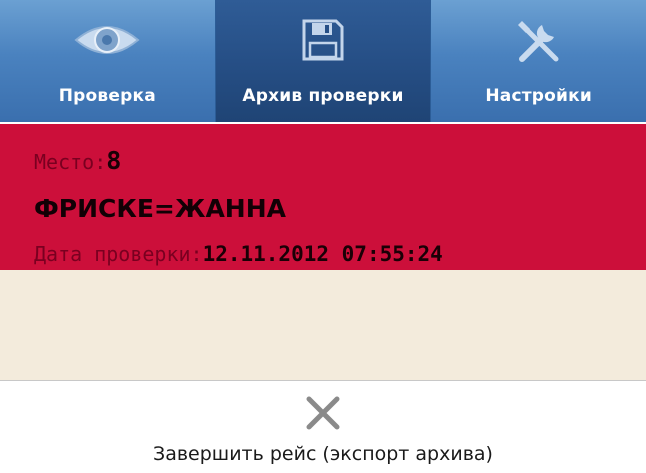 The height and width of the screenshot is (473, 646). Describe the element at coordinates (107, 40) in the screenshot. I see `eye-icon` at that location.